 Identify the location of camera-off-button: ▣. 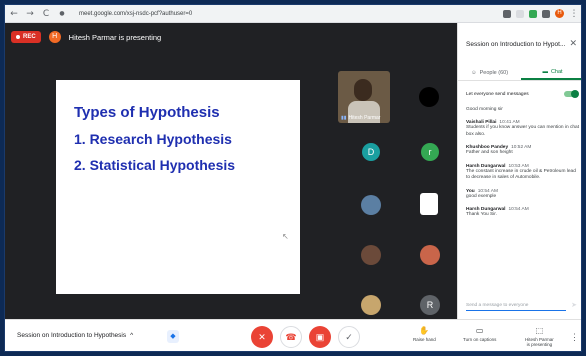
(320, 337).